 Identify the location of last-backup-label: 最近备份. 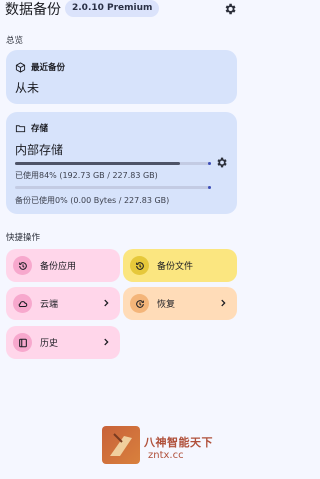
(48, 68).